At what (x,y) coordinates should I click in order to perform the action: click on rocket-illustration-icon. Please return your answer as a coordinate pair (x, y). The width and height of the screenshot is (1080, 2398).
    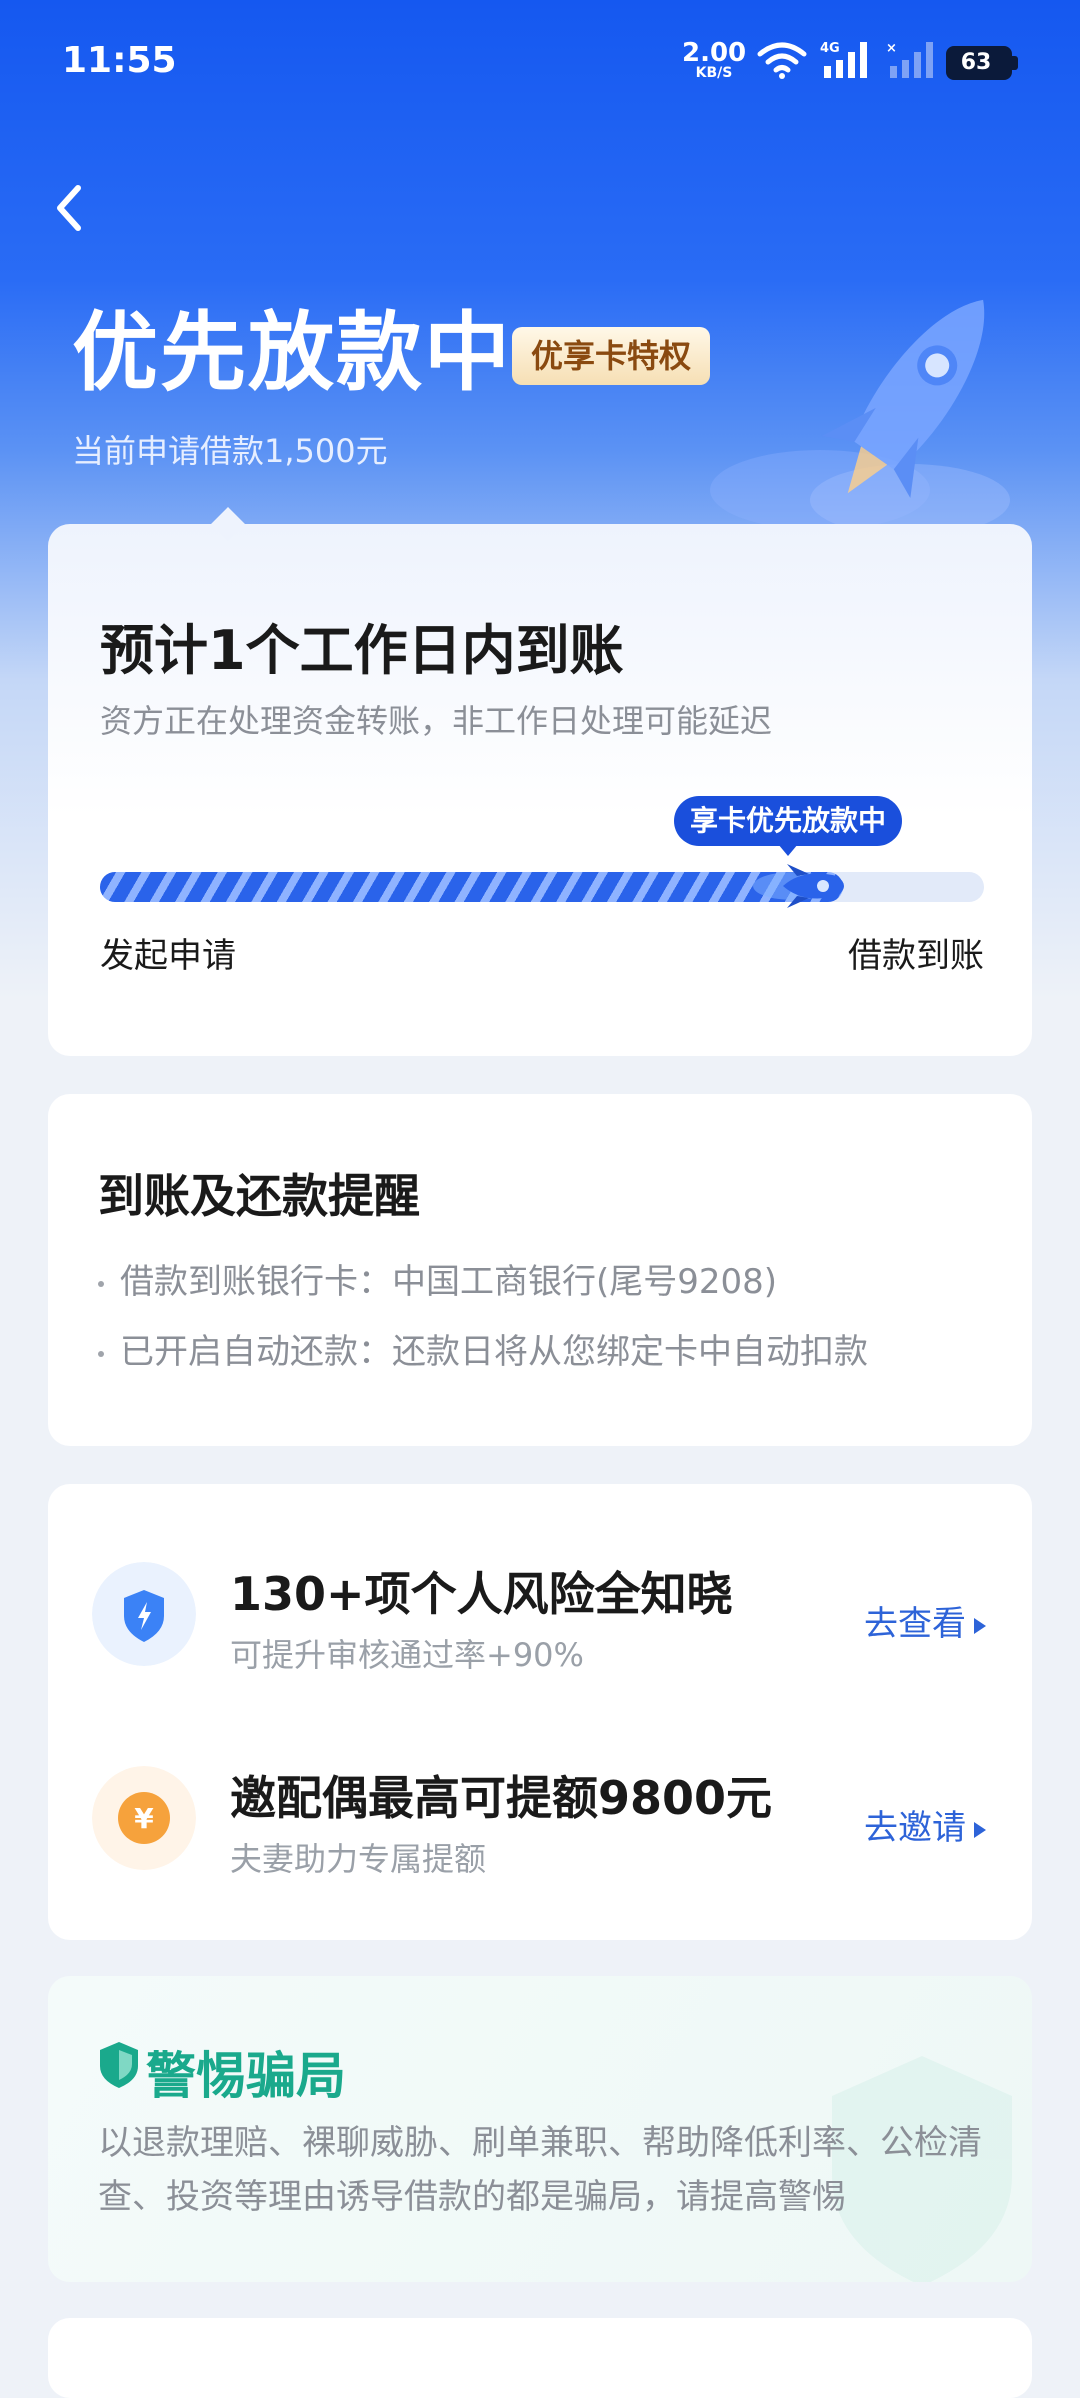
    Looking at the image, I should click on (860, 414).